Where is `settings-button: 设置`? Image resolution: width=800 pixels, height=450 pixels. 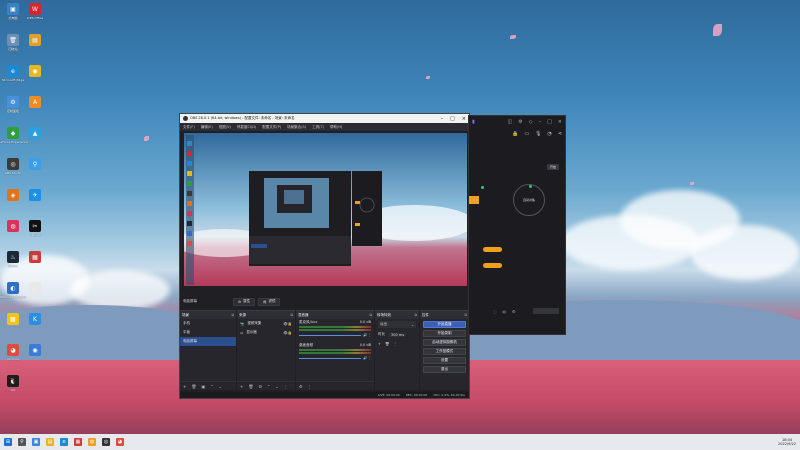
settings-button: 设置 is located at coordinates (444, 360).